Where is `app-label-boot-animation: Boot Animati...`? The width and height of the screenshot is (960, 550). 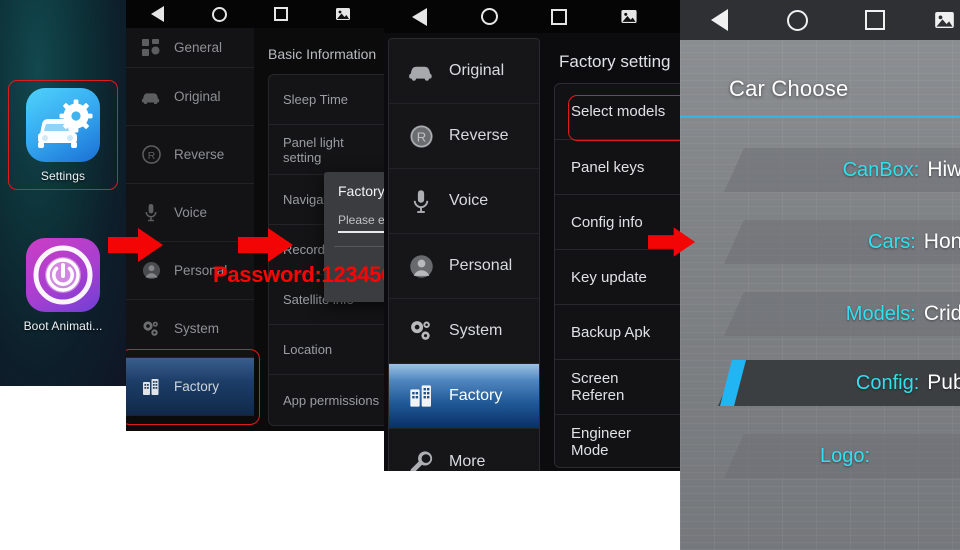
app-label-boot-animation: Boot Animati... is located at coordinates (63, 326).